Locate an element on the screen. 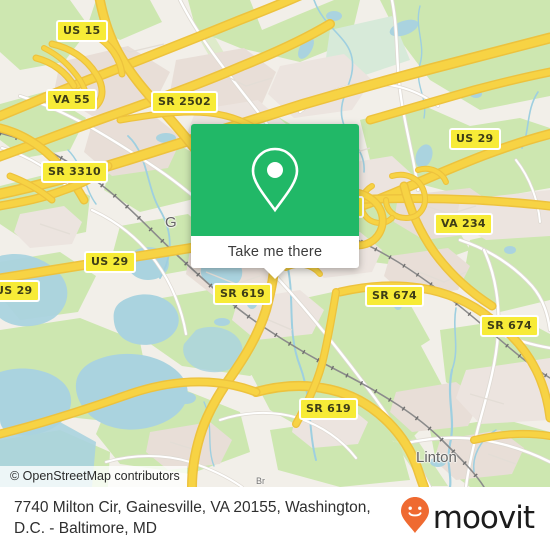 This screenshot has width=550, height=550. take-me-there-button: Take me there is located at coordinates (275, 252).